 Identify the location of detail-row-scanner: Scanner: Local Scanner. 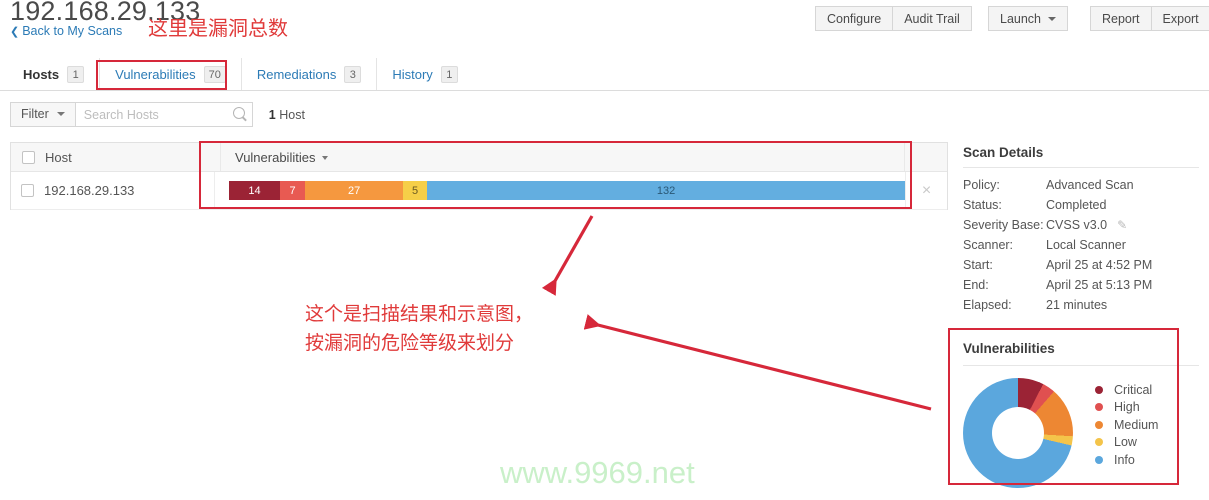
(1081, 245).